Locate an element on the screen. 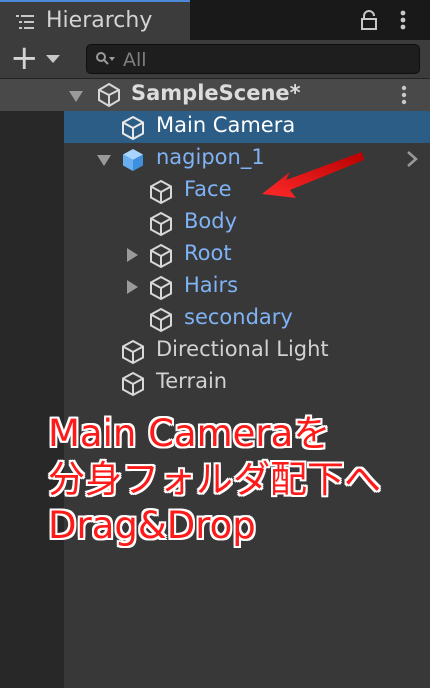 This screenshot has width=430, height=688. tree-item-secondary: secondary is located at coordinates (247, 319).